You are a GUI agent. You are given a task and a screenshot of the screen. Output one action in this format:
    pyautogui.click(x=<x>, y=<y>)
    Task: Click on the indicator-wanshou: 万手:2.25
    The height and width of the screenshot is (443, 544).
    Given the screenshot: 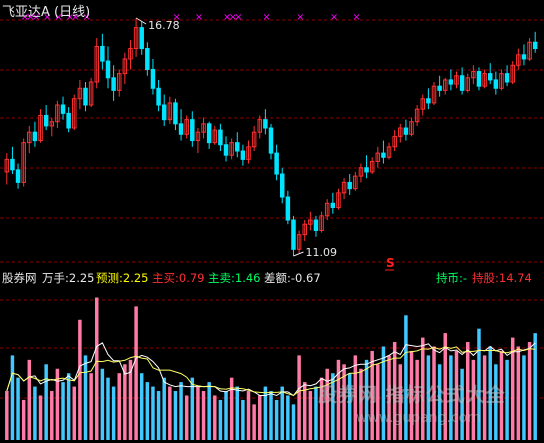 What is the action you would take?
    pyautogui.click(x=68, y=278)
    